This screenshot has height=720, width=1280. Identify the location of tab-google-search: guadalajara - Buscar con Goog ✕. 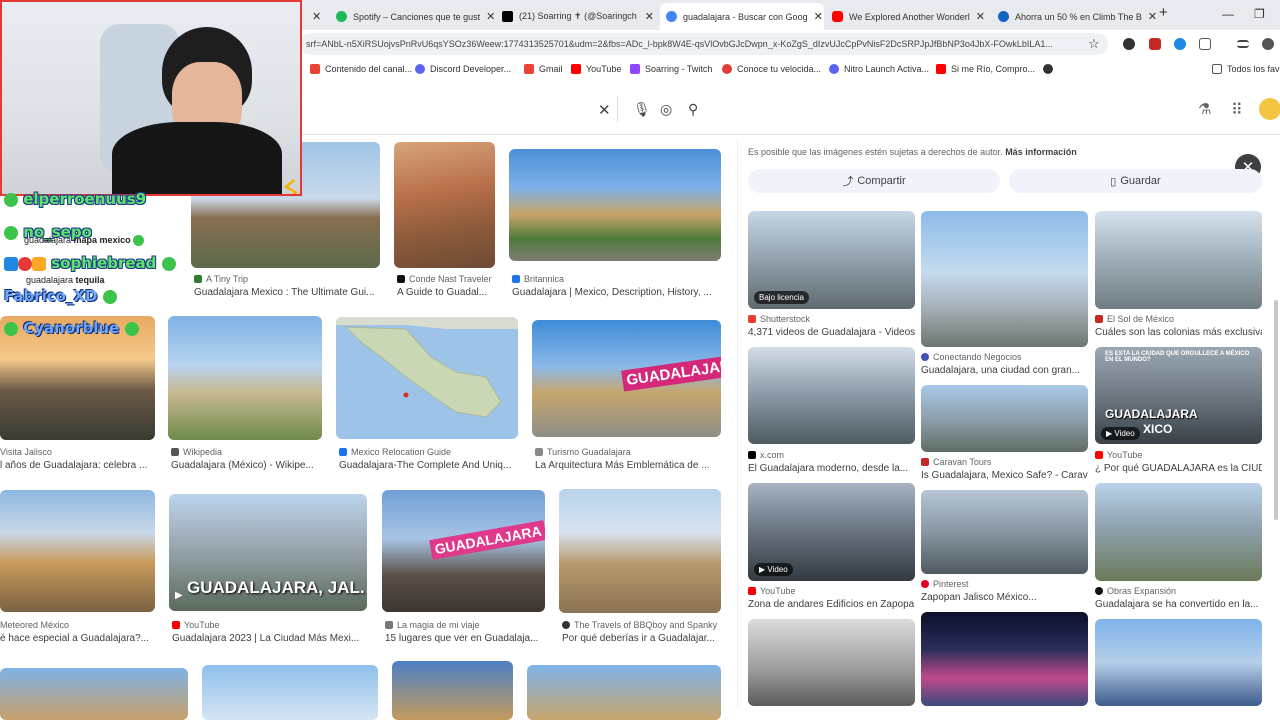
(742, 16).